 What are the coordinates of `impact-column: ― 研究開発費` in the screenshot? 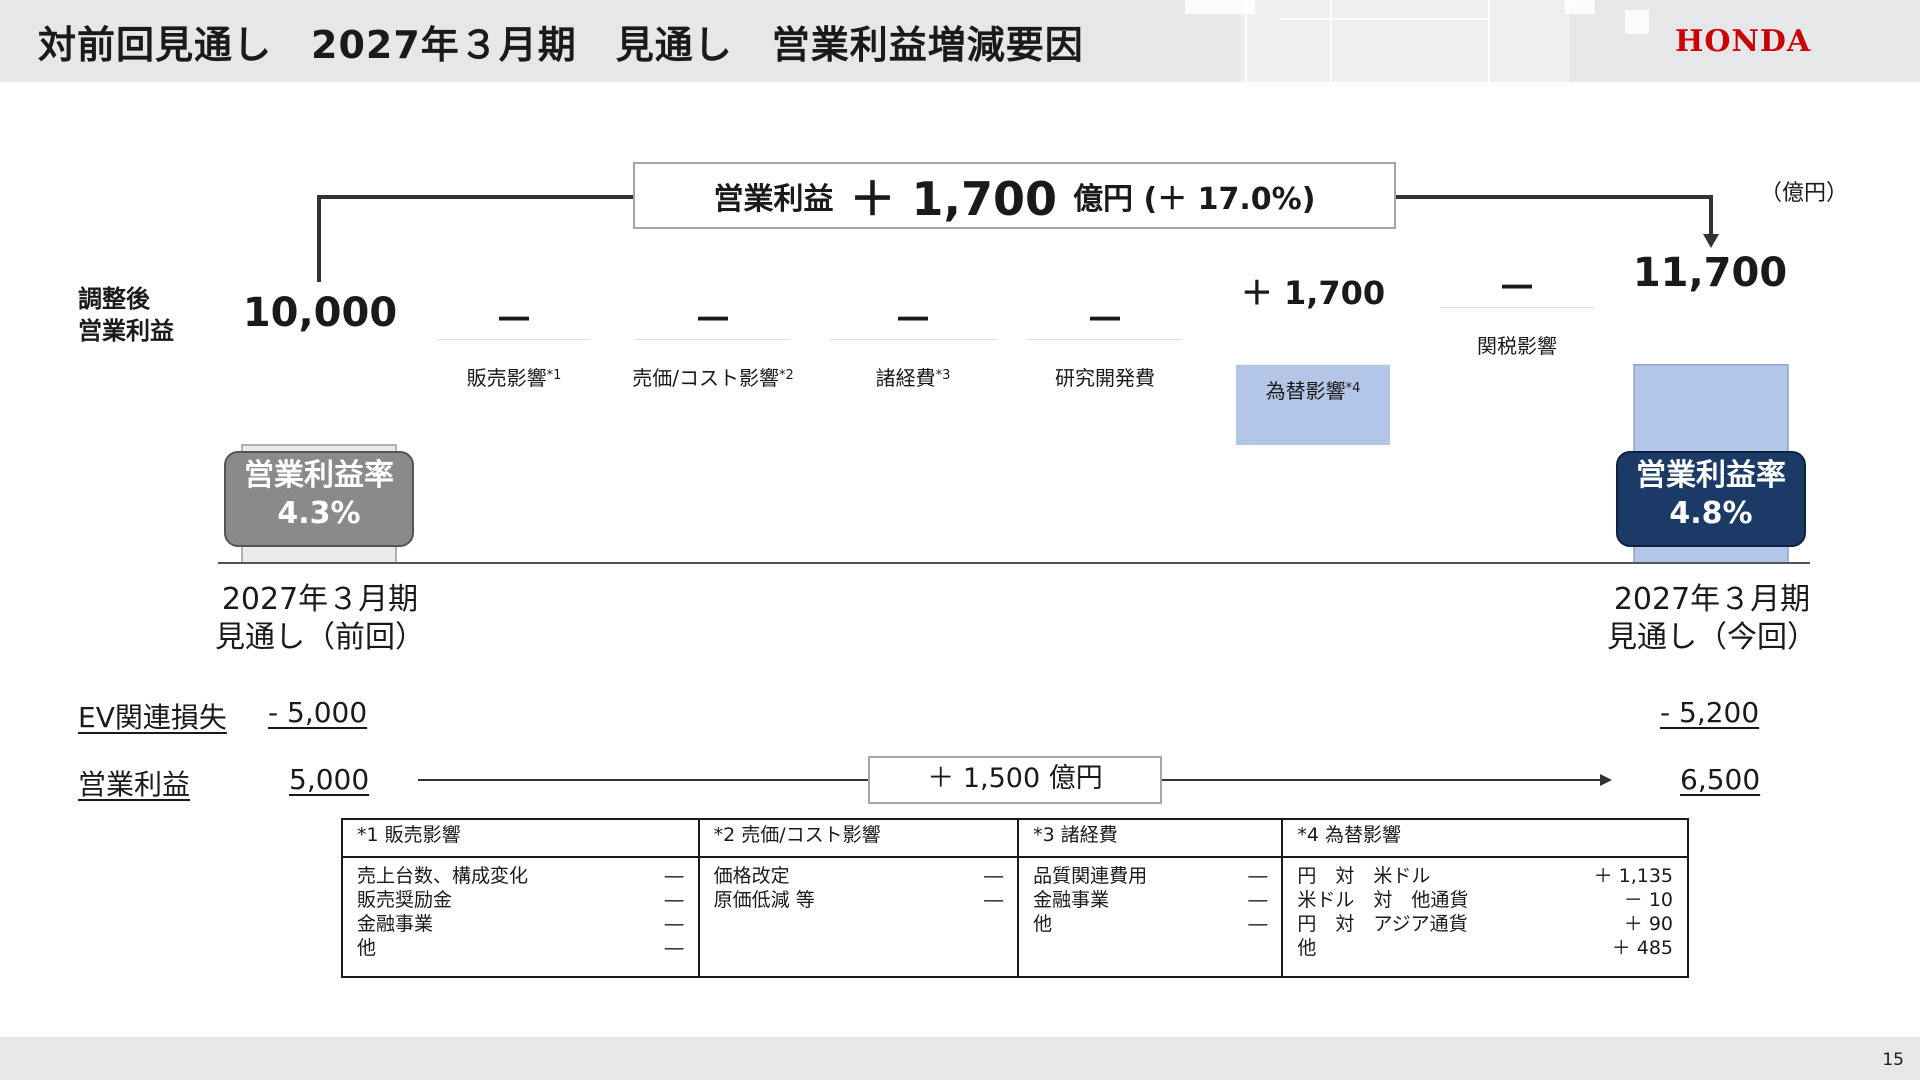 It's located at (1105, 345).